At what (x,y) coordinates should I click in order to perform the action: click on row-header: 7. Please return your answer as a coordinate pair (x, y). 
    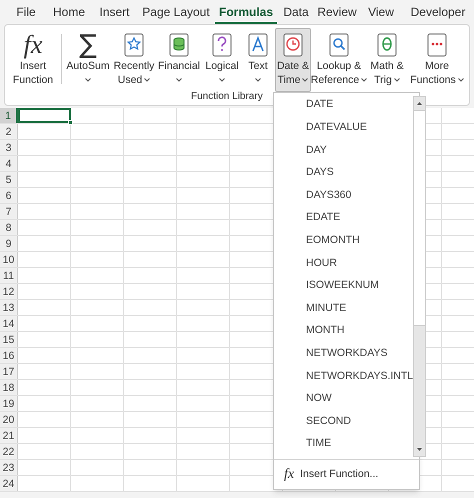
    Looking at the image, I should click on (9, 211).